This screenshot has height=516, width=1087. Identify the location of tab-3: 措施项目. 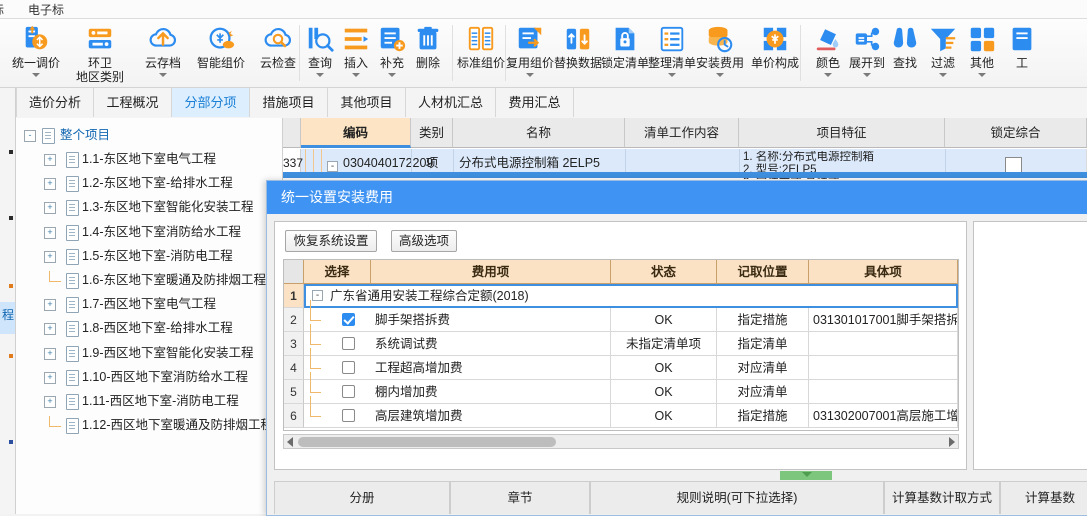
(289, 102).